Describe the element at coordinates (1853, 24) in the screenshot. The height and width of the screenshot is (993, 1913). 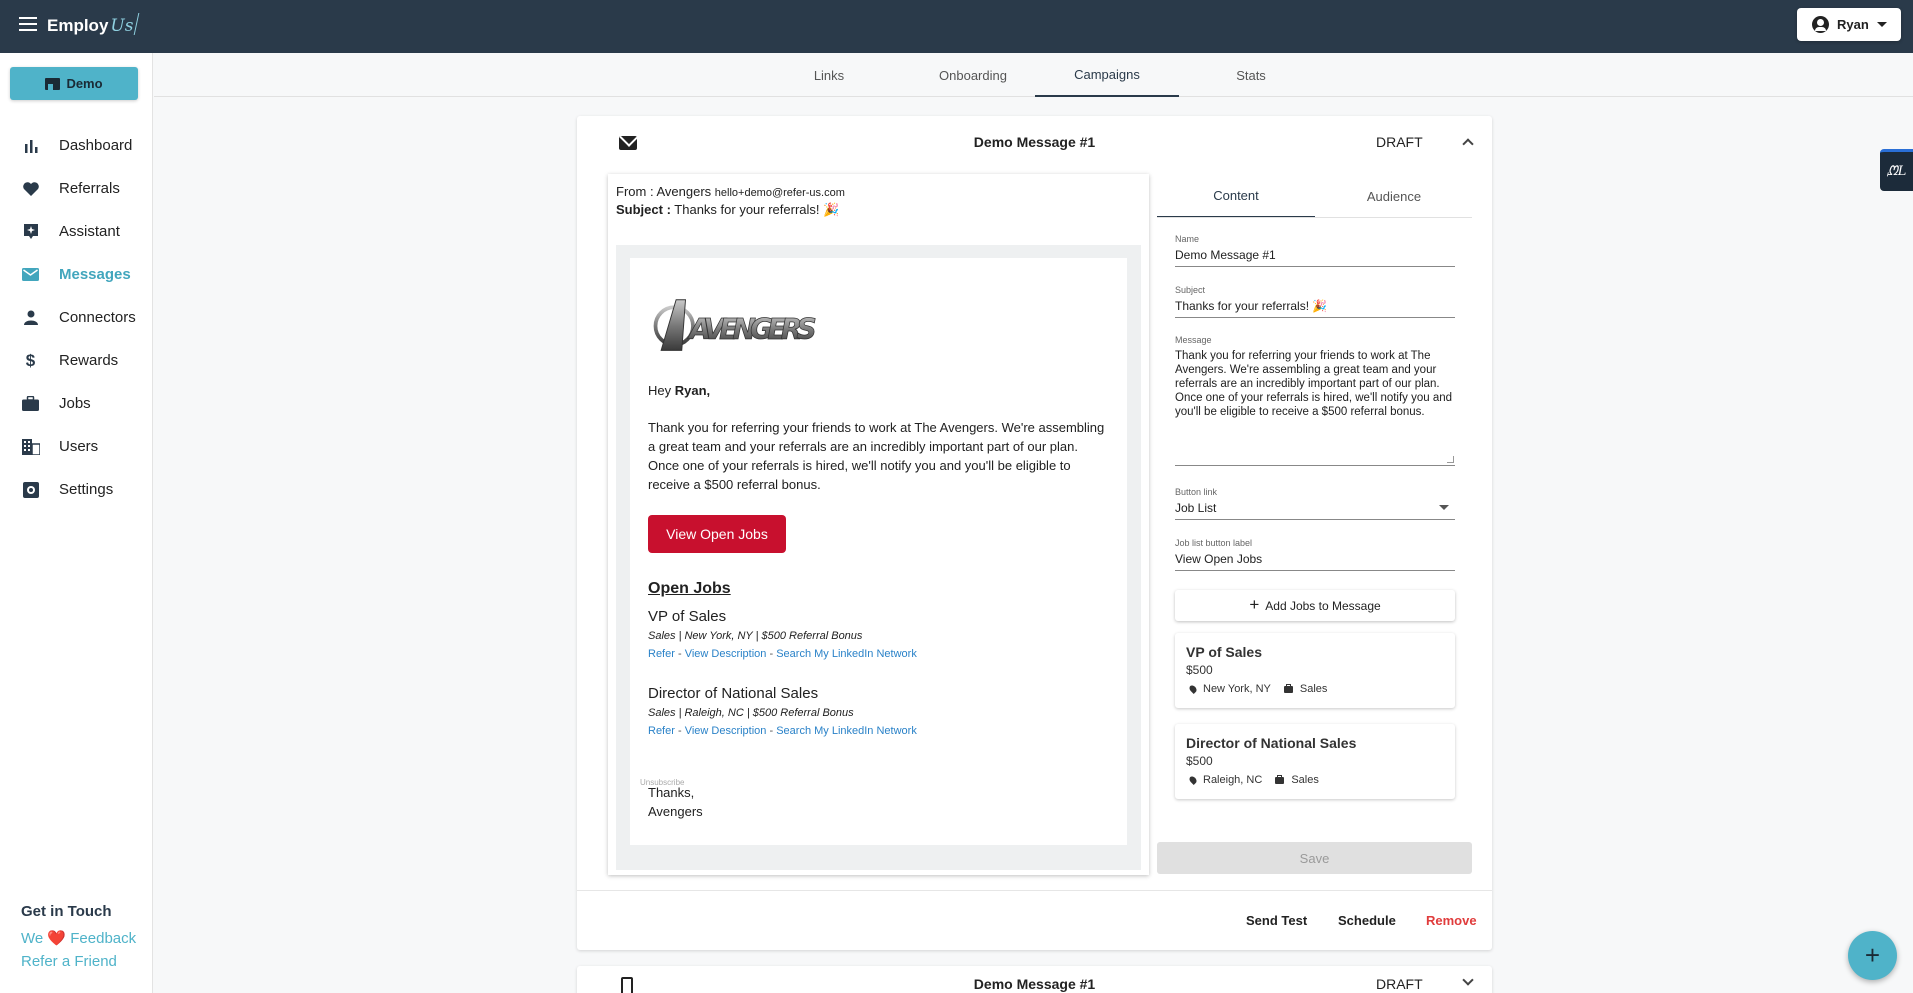
I see `user-name: Ryan` at that location.